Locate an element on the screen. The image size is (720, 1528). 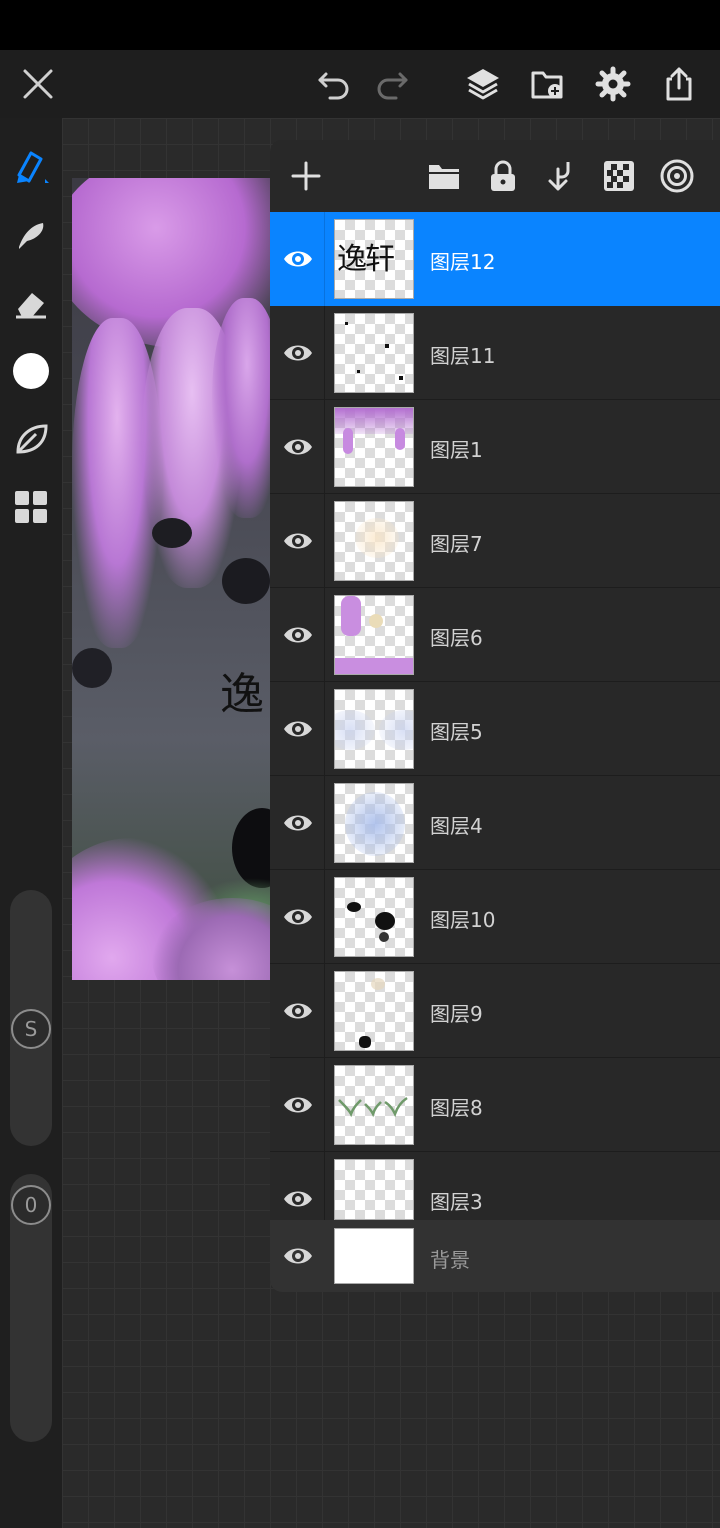
opacity-slider-knob: 0 is located at coordinates (31, 1205).